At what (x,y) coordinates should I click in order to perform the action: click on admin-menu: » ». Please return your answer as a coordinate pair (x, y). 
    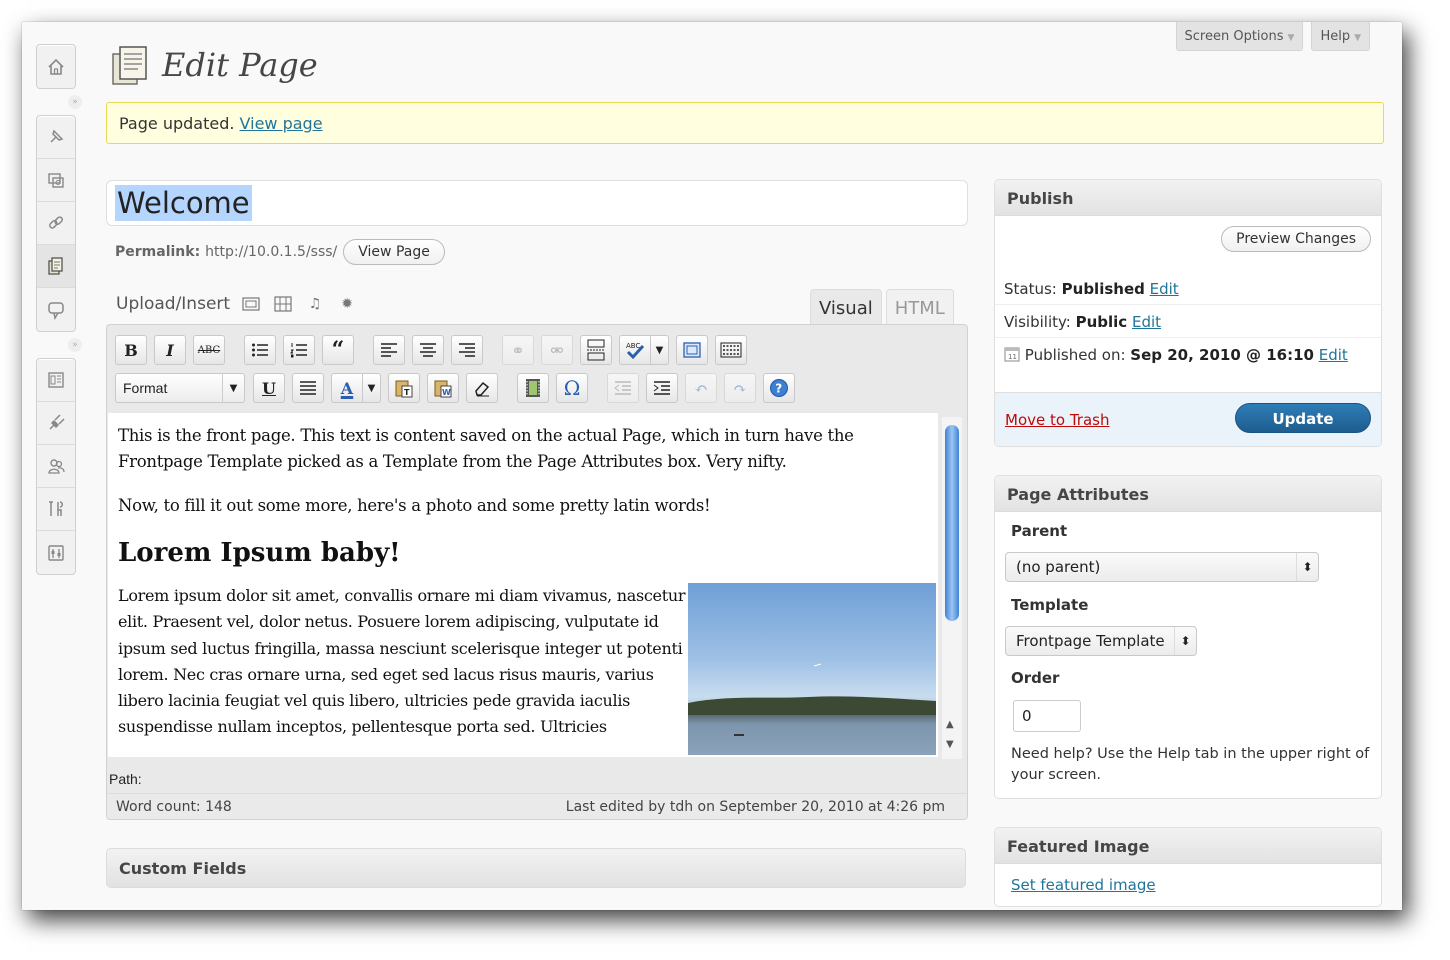
    Looking at the image, I should click on (59, 309).